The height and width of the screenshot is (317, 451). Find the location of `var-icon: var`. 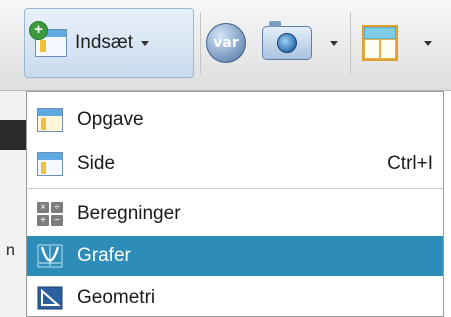

var-icon: var is located at coordinates (226, 43).